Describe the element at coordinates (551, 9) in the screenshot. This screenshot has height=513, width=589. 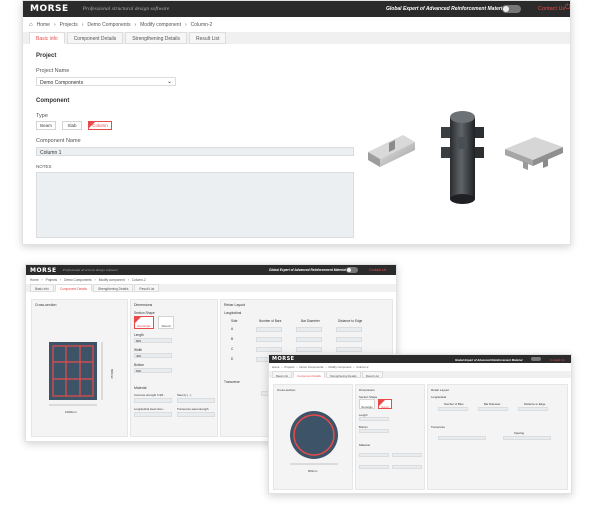
I see `contact-us-link: Contact Us` at that location.